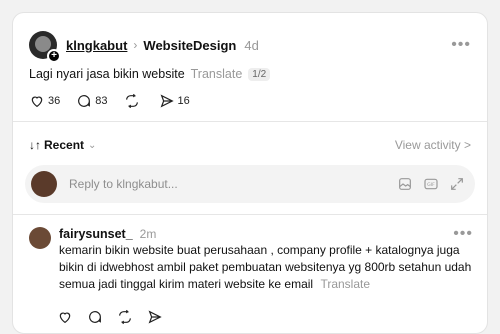  Describe the element at coordinates (35, 145) in the screenshot. I see `sort-arrows-icon: ↓↑` at that location.